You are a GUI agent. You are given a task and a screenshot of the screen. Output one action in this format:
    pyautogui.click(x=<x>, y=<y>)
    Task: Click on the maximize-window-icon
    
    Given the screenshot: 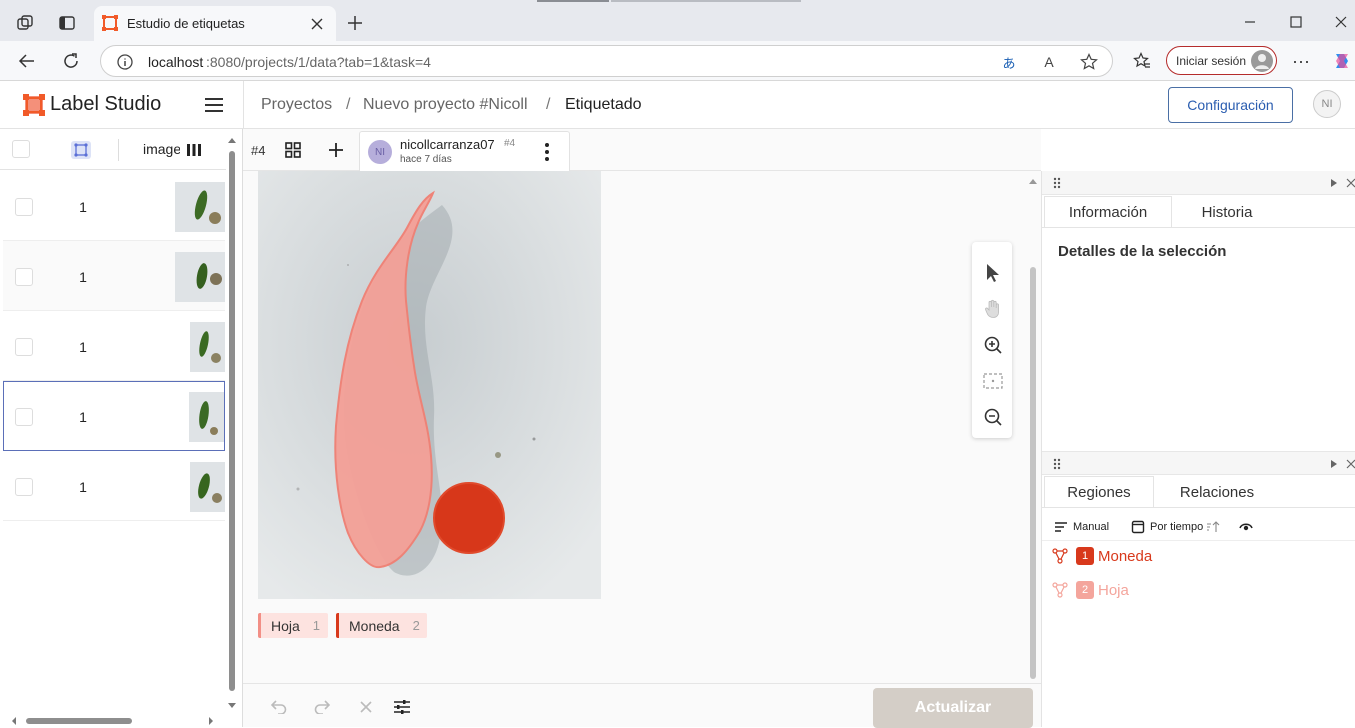 What is the action you would take?
    pyautogui.click(x=1296, y=22)
    